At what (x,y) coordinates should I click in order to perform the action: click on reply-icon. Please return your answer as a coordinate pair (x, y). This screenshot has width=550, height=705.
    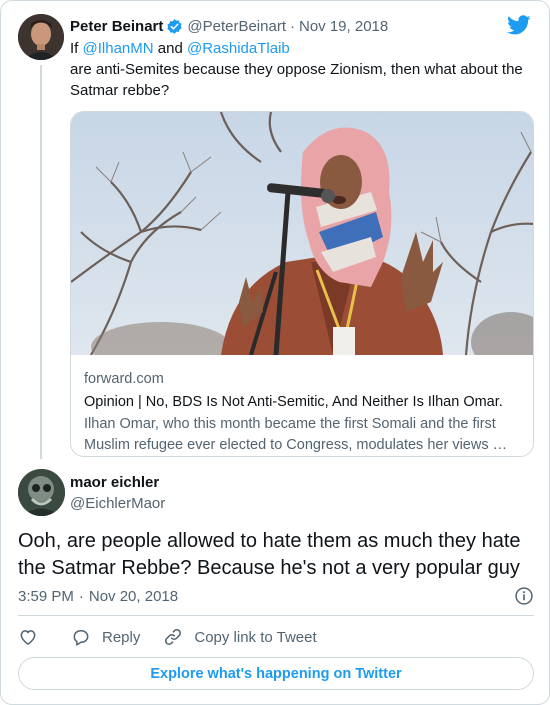
    Looking at the image, I should click on (81, 638).